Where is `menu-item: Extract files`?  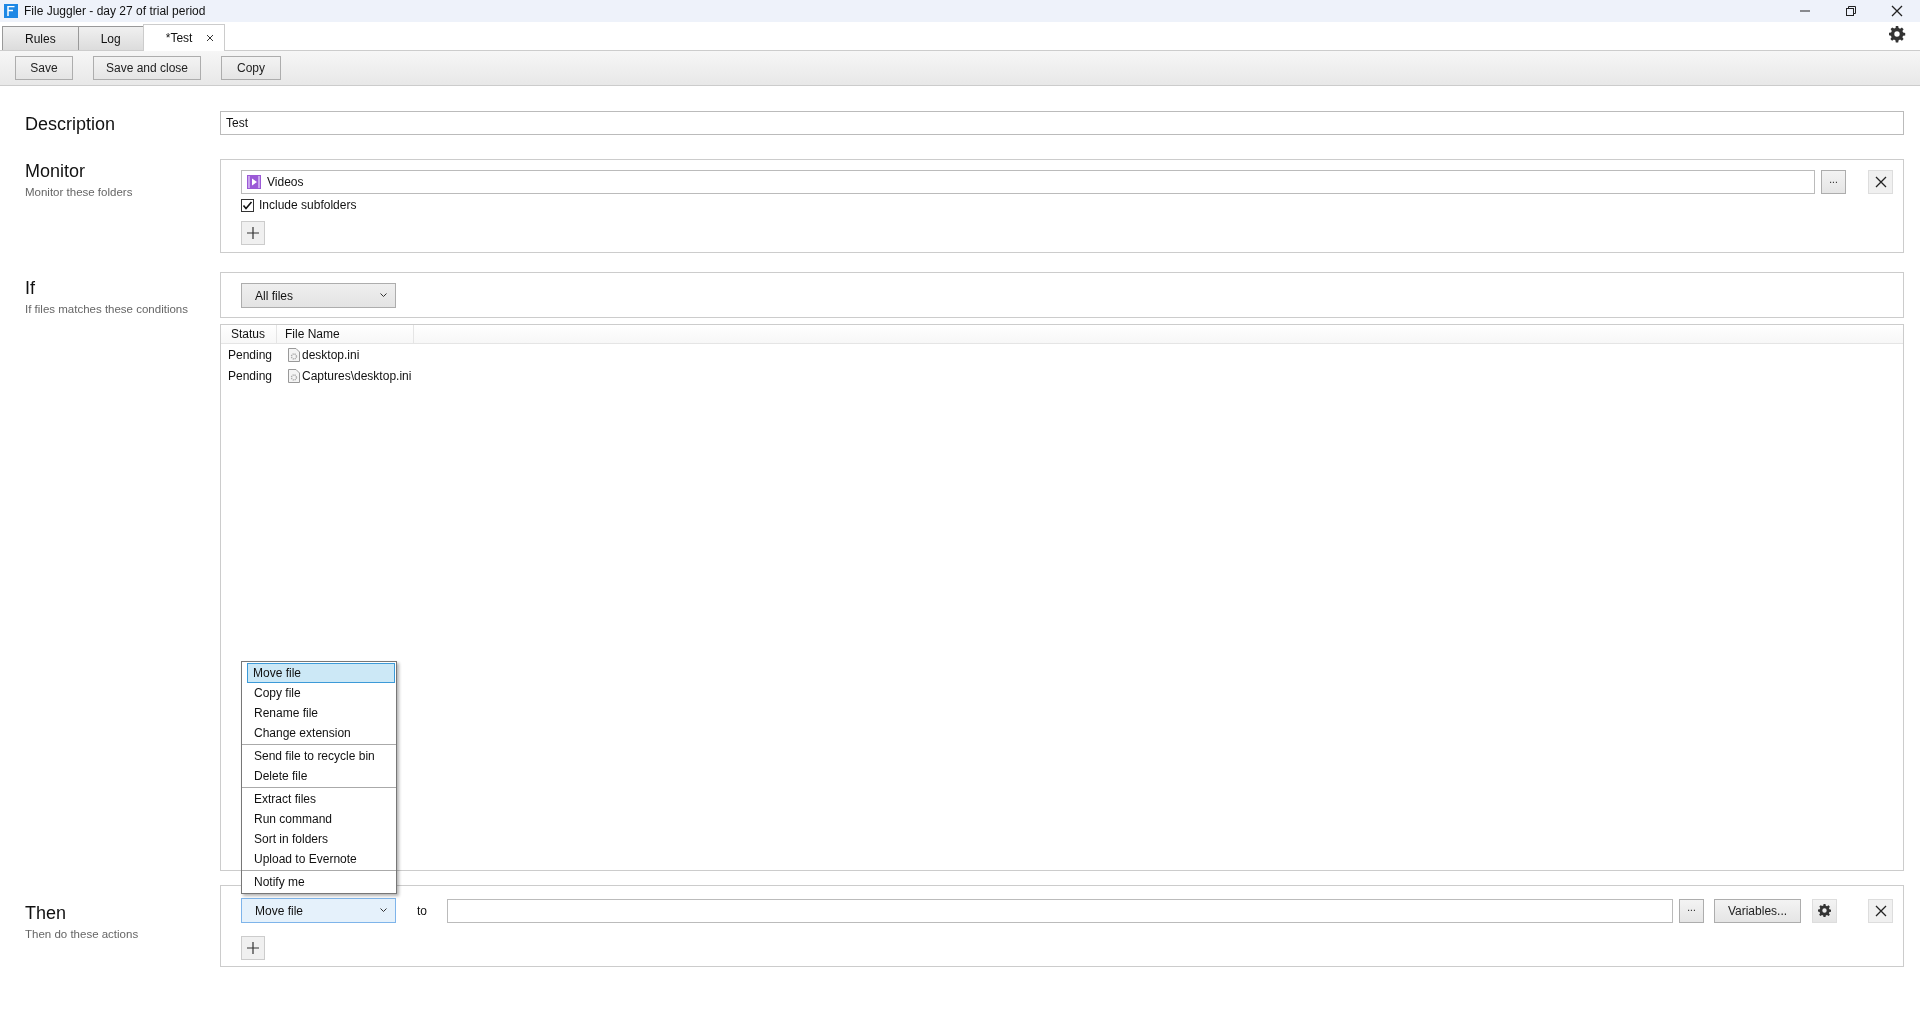
menu-item: Extract files is located at coordinates (319, 799).